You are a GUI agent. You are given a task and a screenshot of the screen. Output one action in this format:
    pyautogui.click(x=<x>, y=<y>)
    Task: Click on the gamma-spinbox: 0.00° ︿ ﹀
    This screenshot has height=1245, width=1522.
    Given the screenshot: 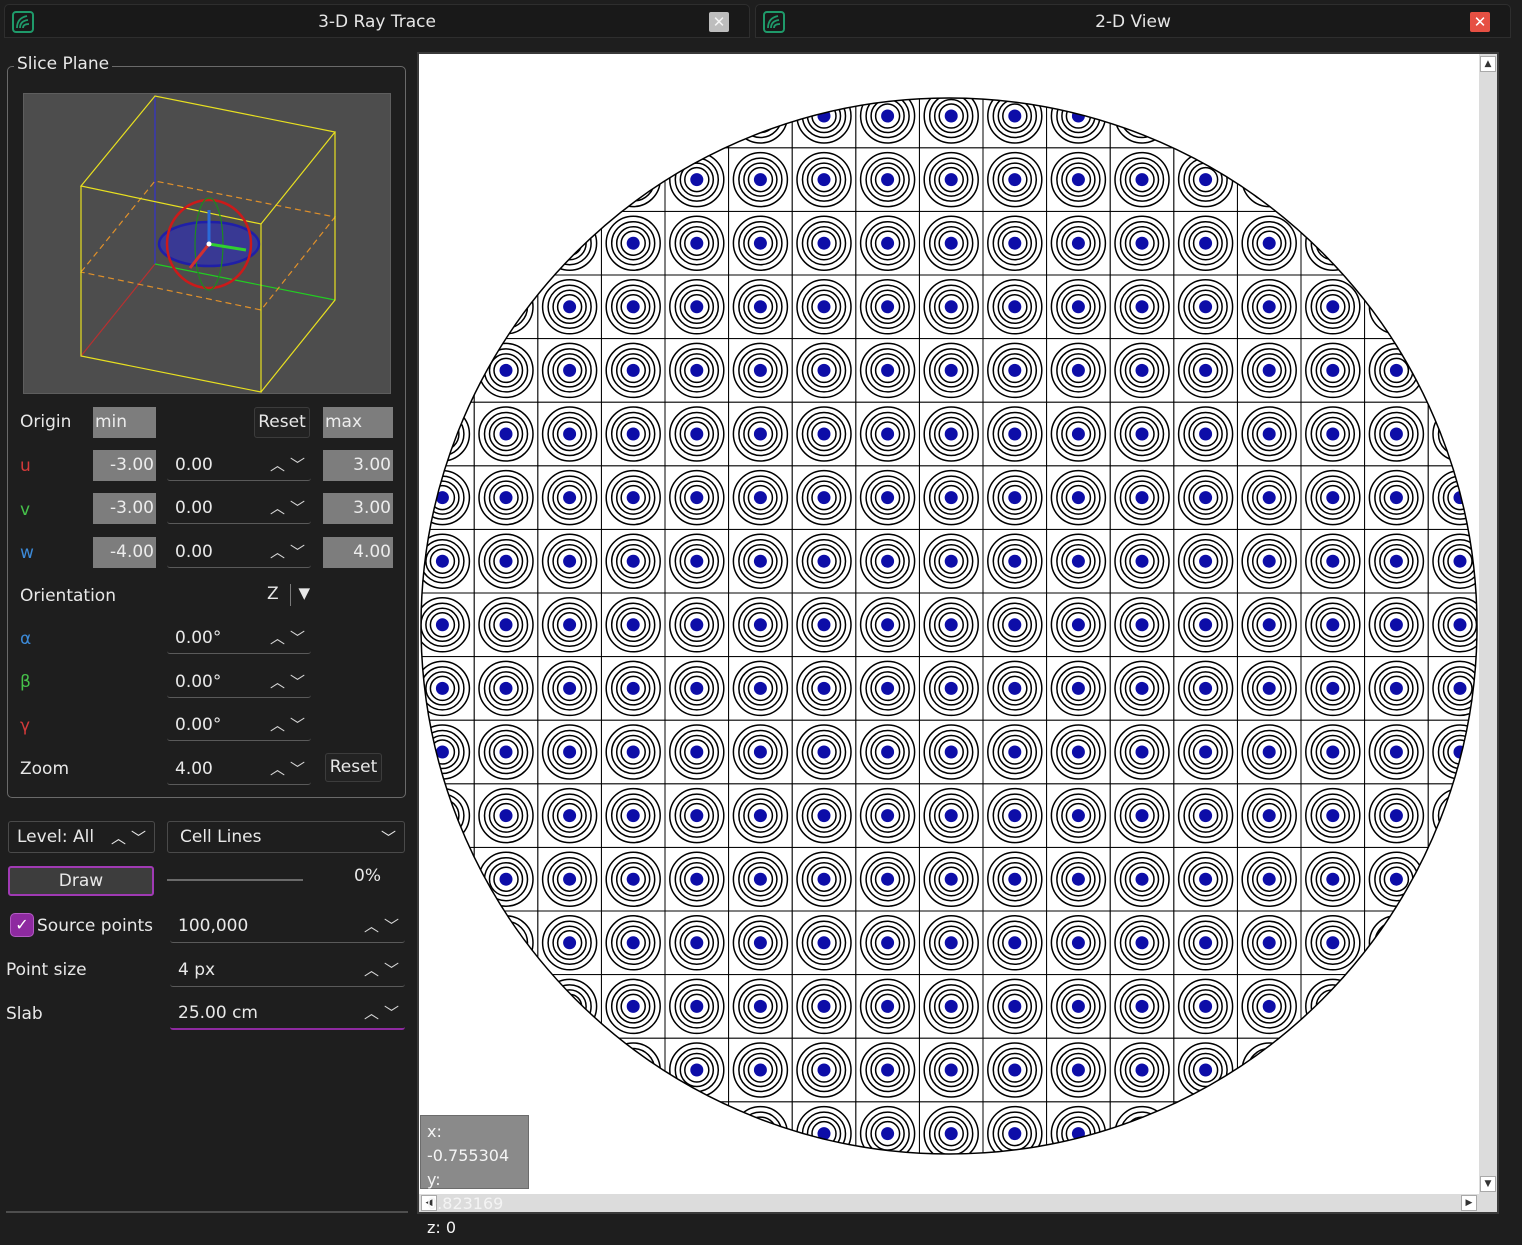 What is the action you would take?
    pyautogui.click(x=239, y=725)
    